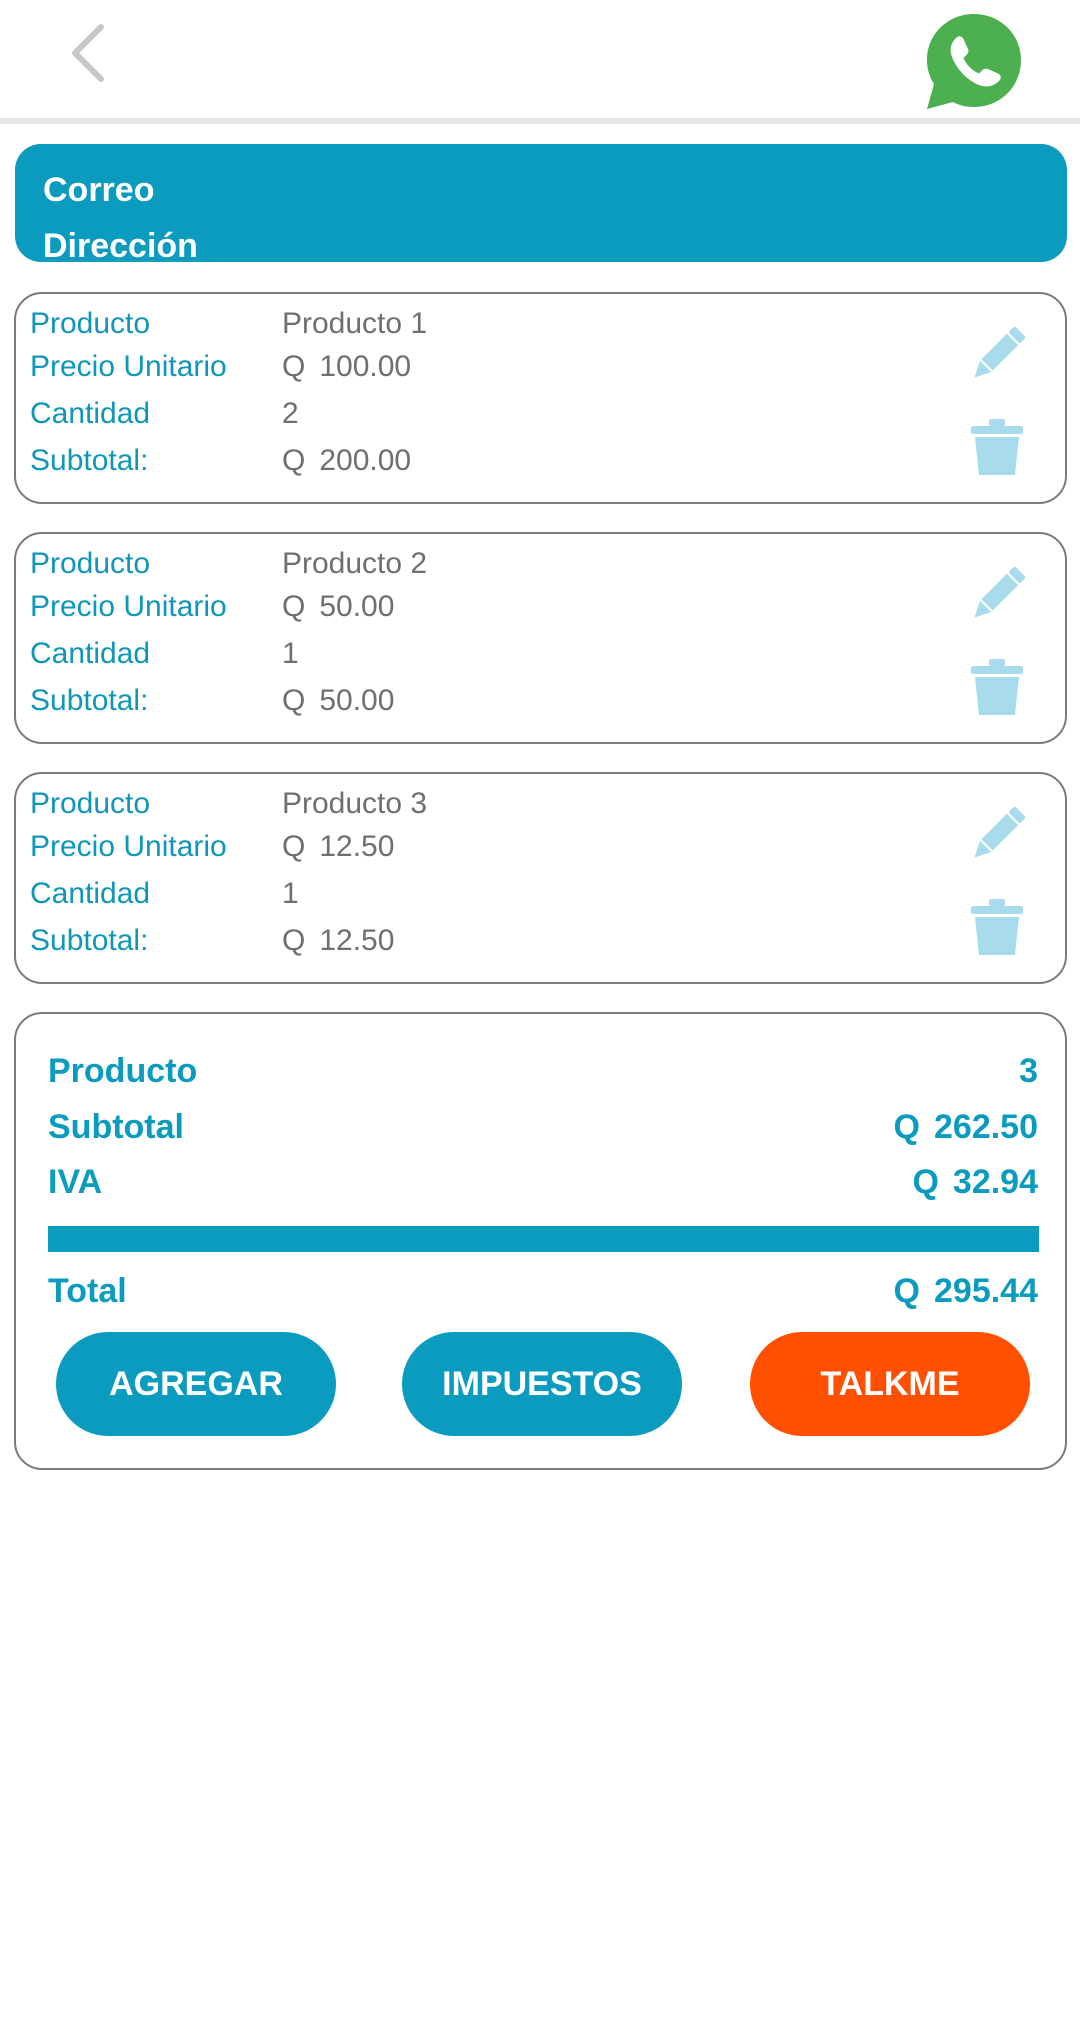 The width and height of the screenshot is (1080, 2033). What do you see at coordinates (995, 1181) in the screenshot?
I see `summary-iva-value: 32.94` at bounding box center [995, 1181].